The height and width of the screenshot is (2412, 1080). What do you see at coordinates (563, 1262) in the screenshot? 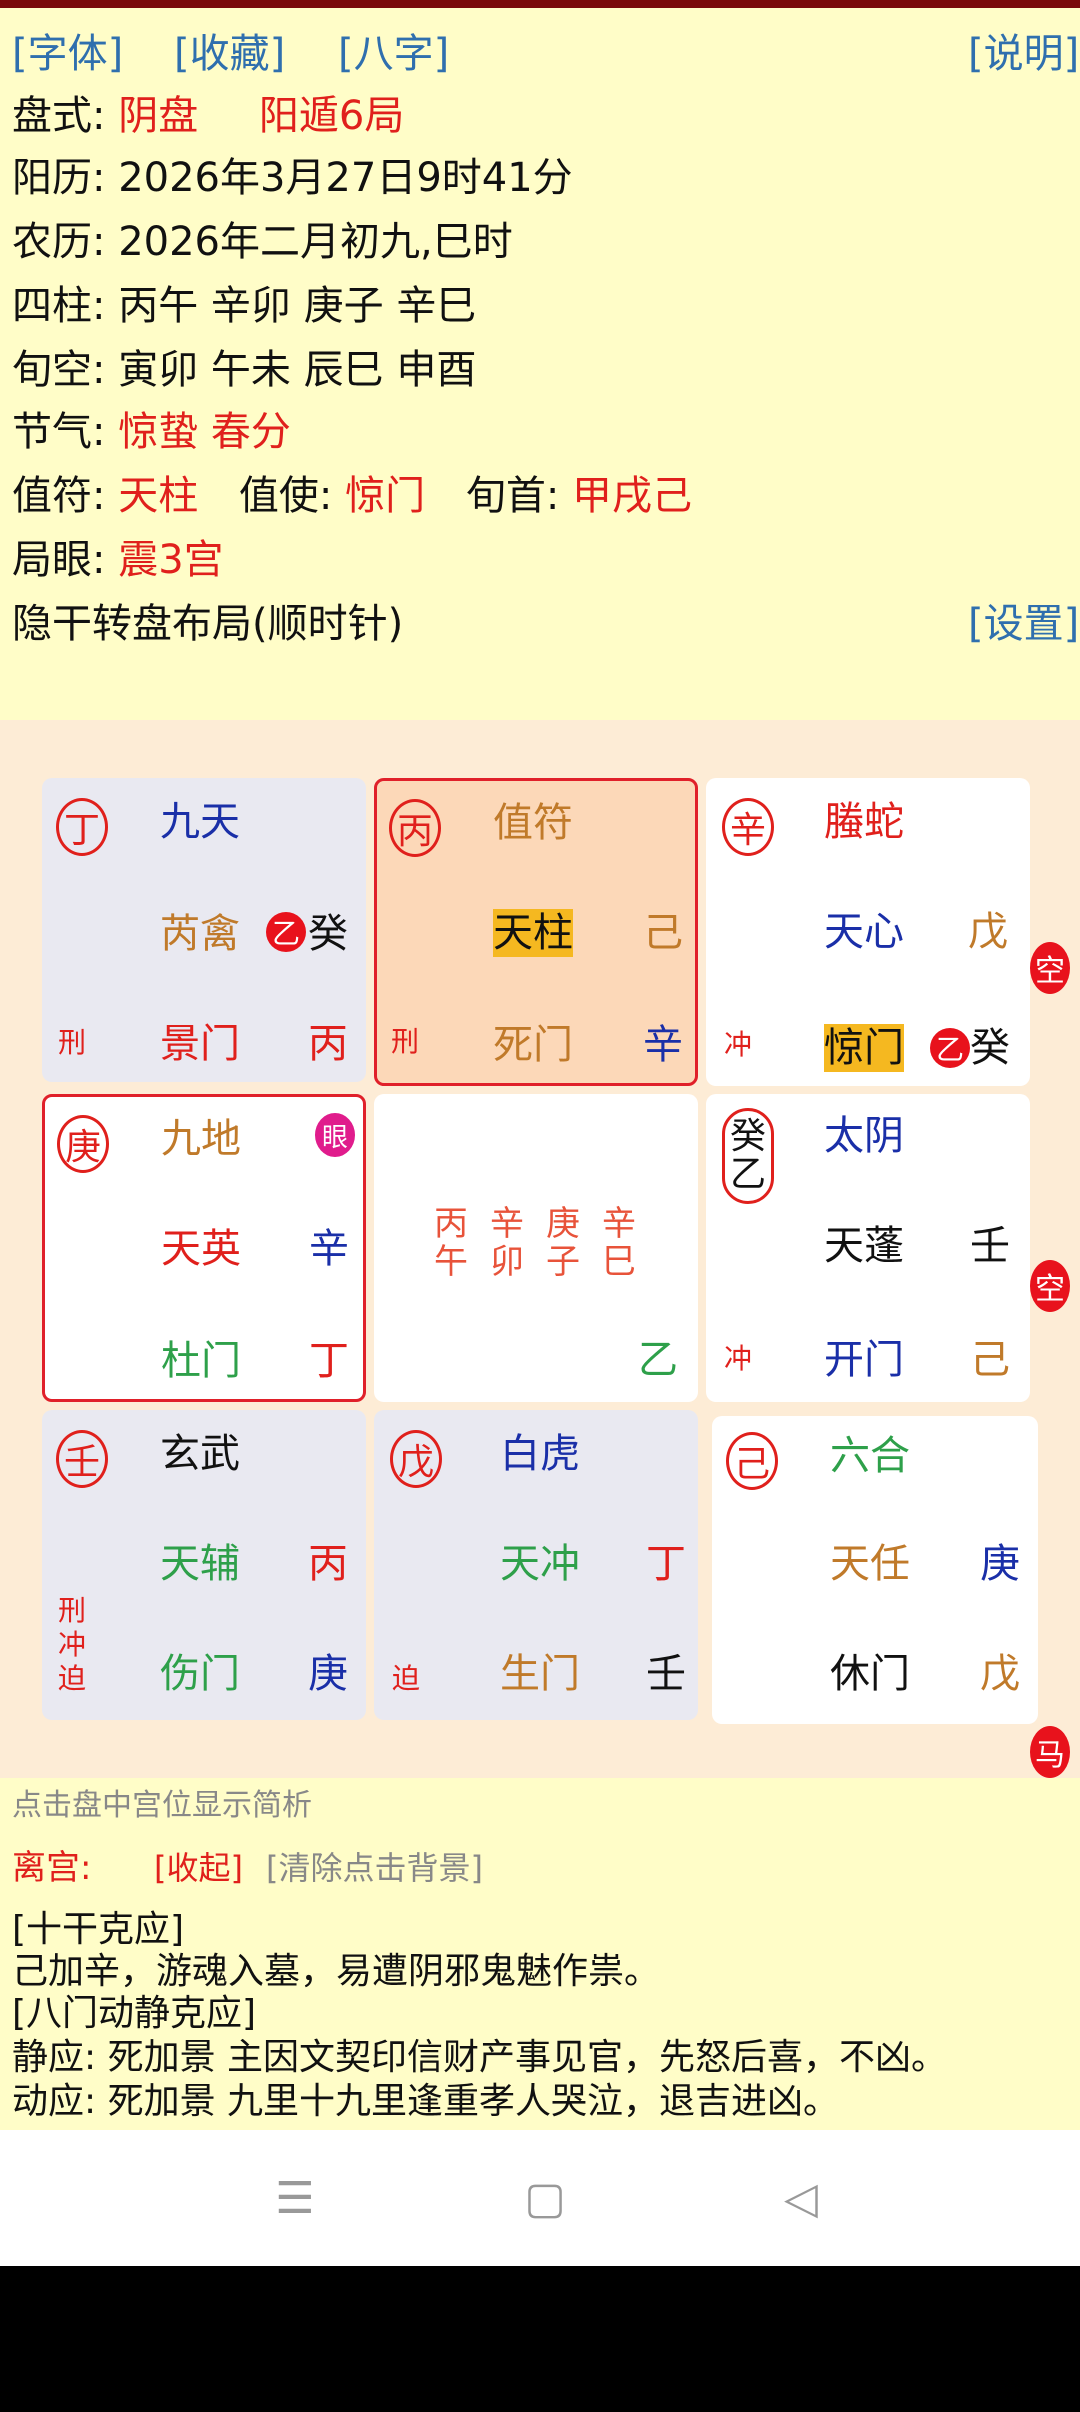
I see `pillar-3-zhi: 子` at bounding box center [563, 1262].